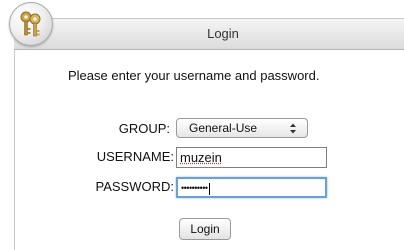 This screenshot has width=404, height=250. Describe the element at coordinates (205, 229) in the screenshot. I see `login-button: Login` at that location.